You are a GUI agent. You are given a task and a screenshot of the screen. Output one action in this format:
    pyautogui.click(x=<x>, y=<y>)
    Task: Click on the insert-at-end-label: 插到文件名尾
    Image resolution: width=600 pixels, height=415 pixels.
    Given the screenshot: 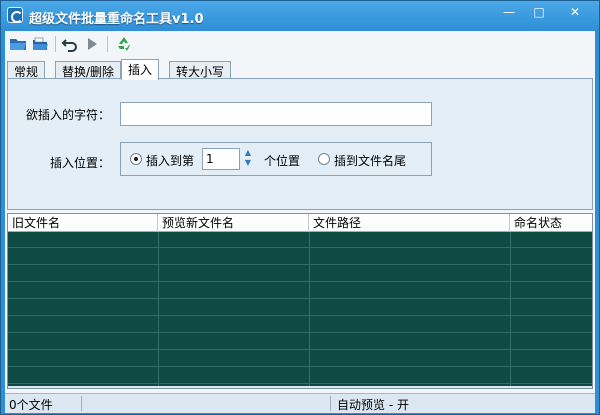 What is the action you would take?
    pyautogui.click(x=370, y=160)
    